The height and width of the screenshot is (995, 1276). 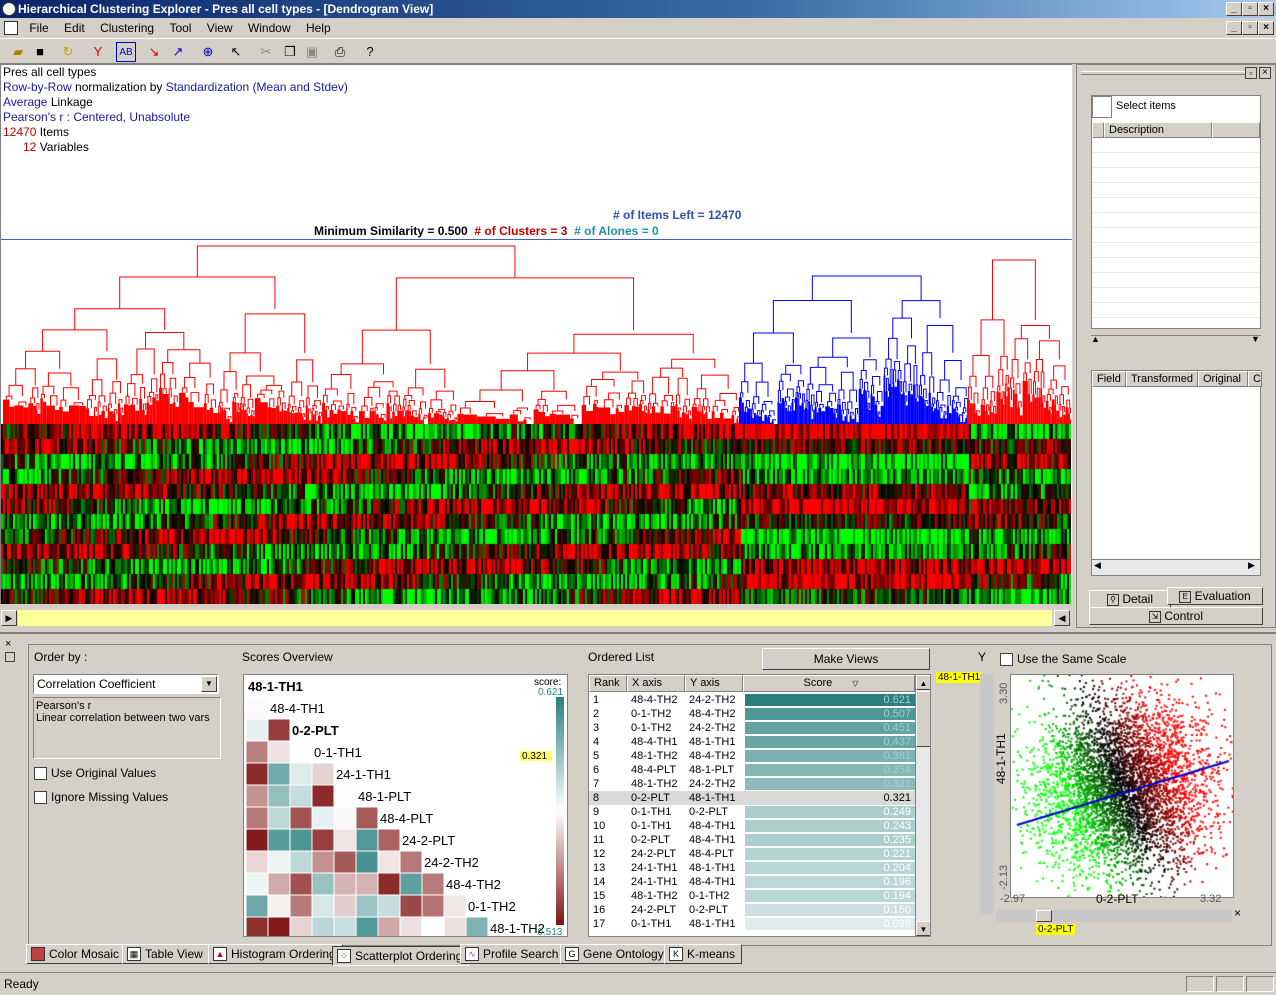 I want to click on field-table-scrollbar: ◀ ▶, so click(x=1176, y=567).